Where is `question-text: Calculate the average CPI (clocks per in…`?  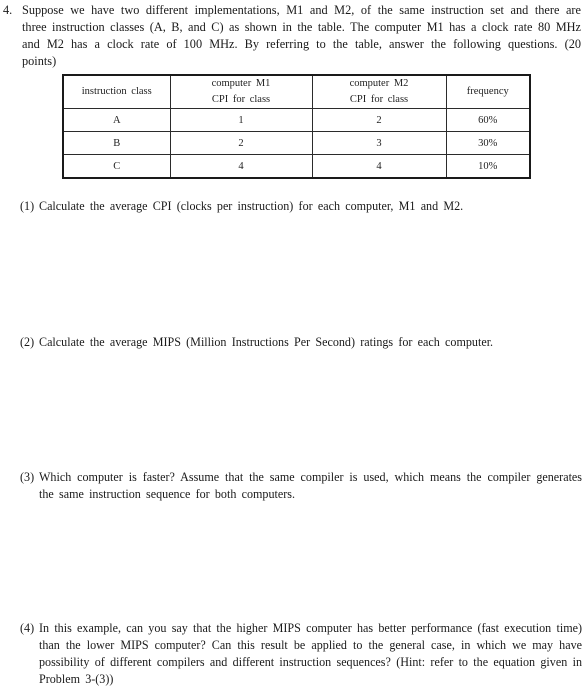 question-text: Calculate the average CPI (clocks per in… is located at coordinates (251, 206).